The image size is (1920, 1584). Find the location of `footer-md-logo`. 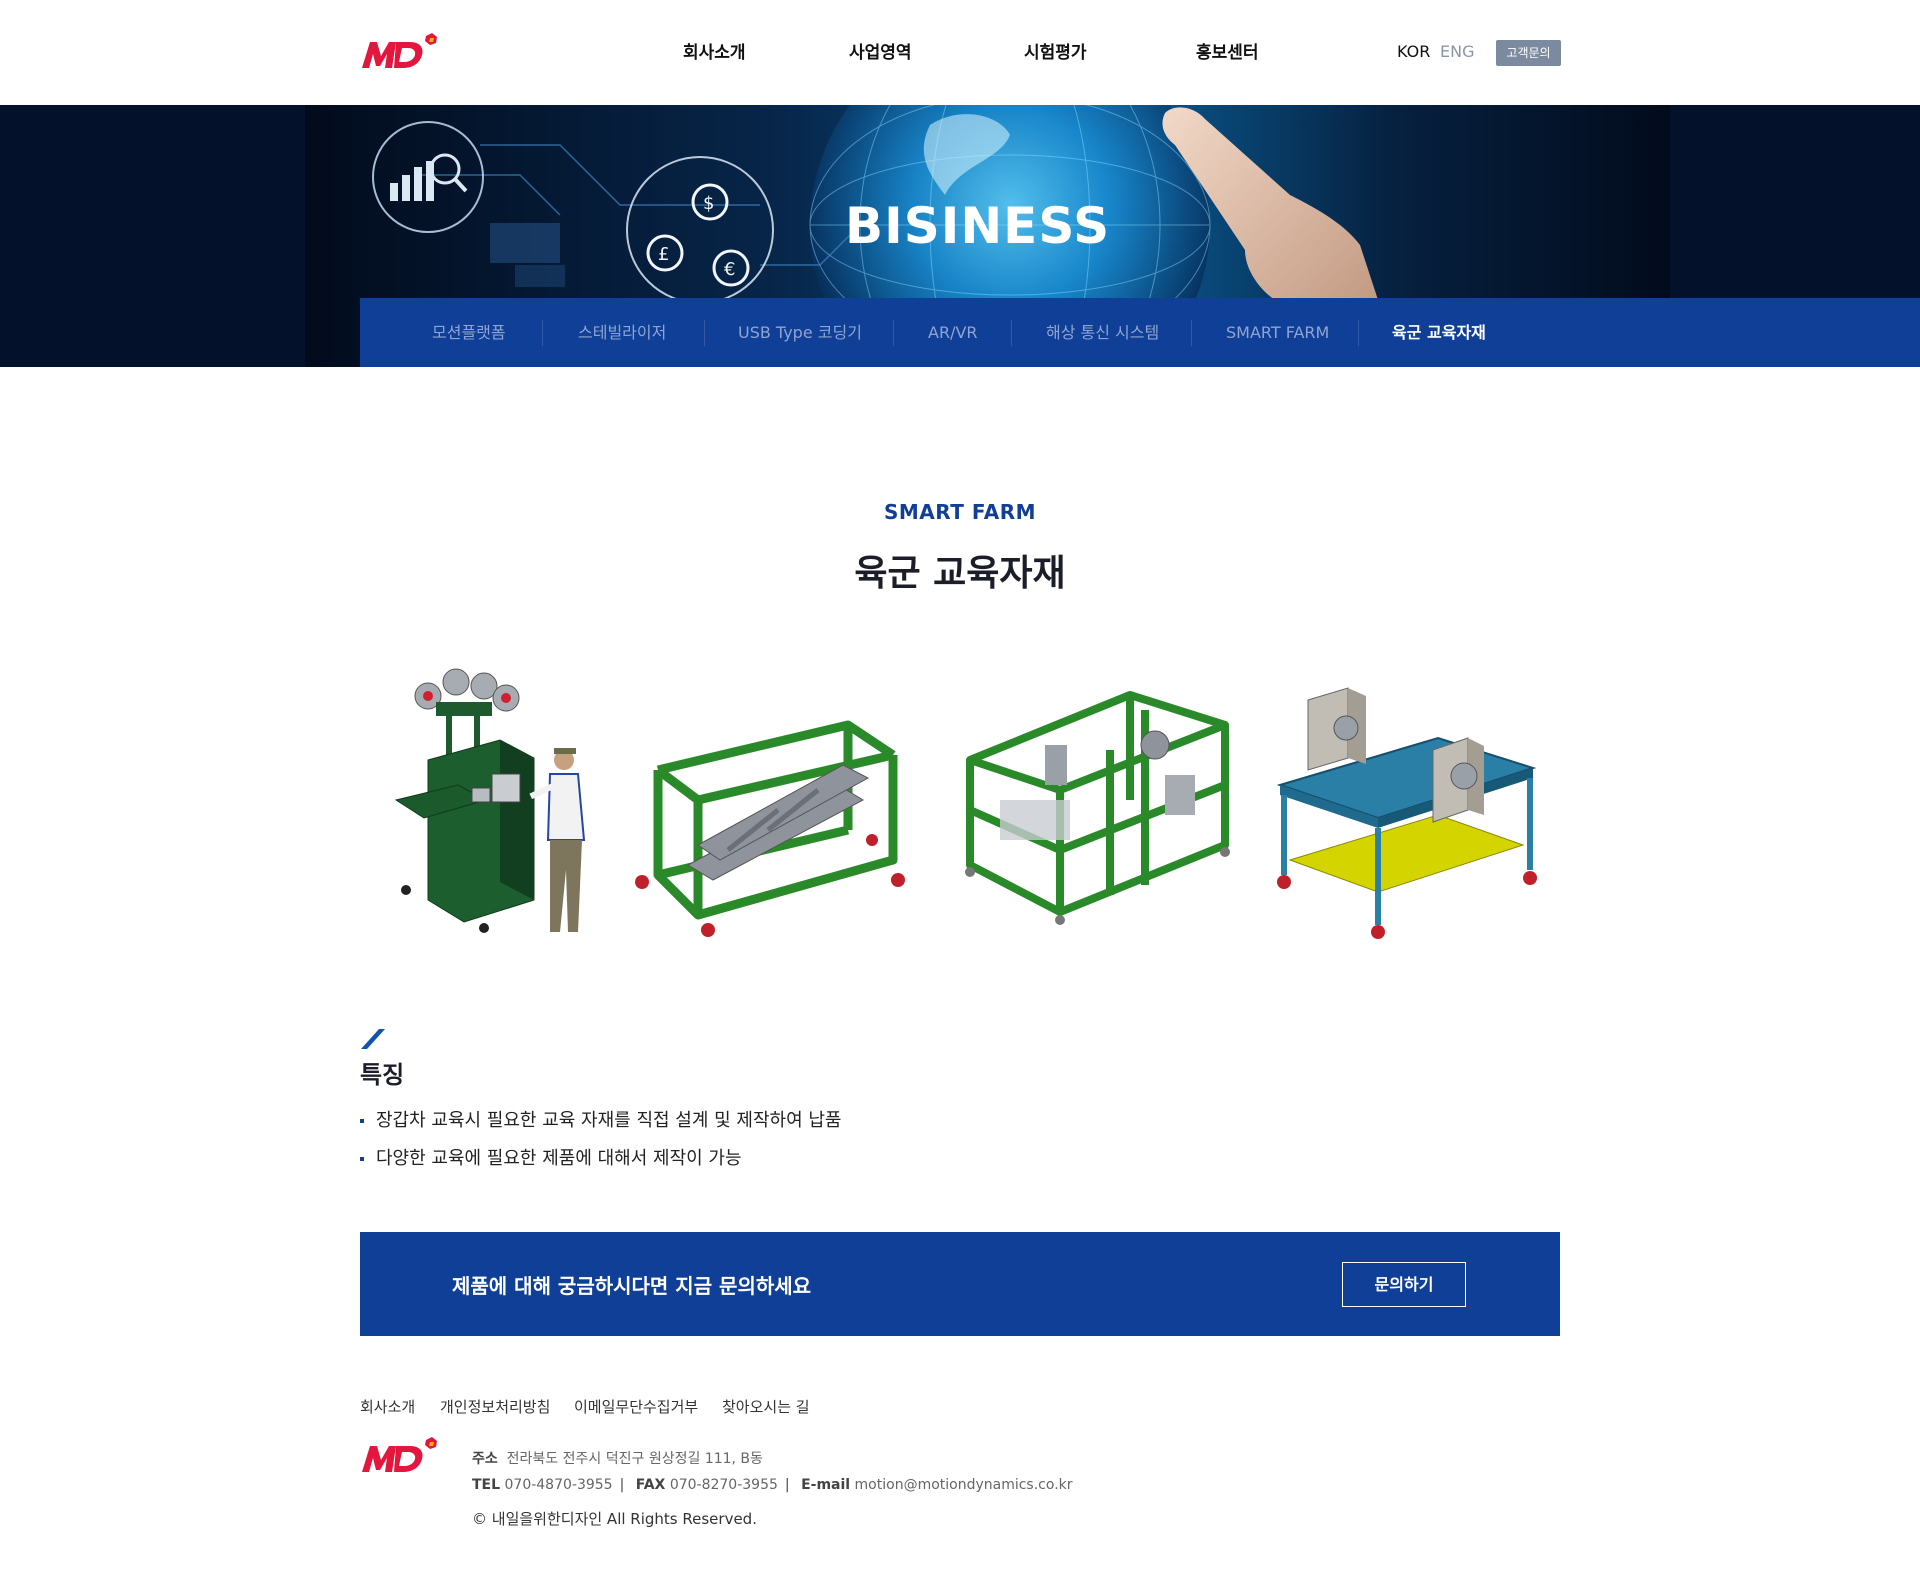

footer-md-logo is located at coordinates (400, 1456).